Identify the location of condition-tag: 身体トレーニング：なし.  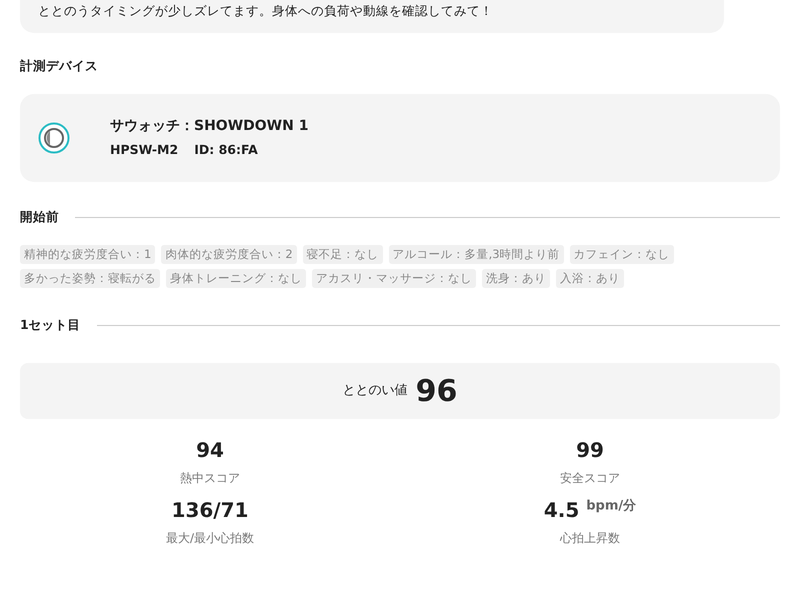
(236, 278).